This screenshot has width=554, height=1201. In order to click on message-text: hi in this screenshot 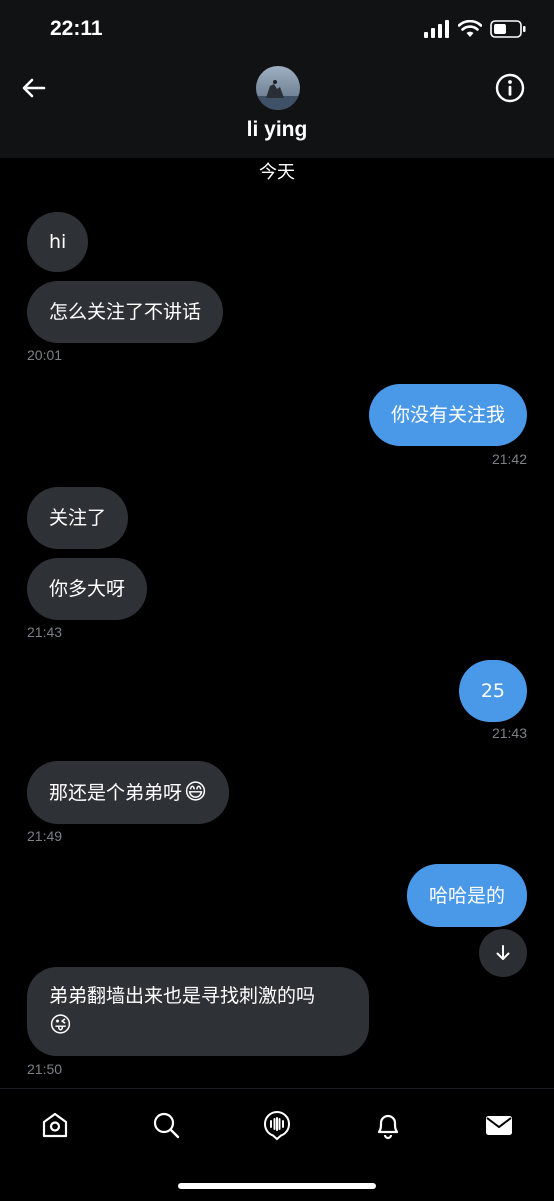, I will do `click(58, 242)`.